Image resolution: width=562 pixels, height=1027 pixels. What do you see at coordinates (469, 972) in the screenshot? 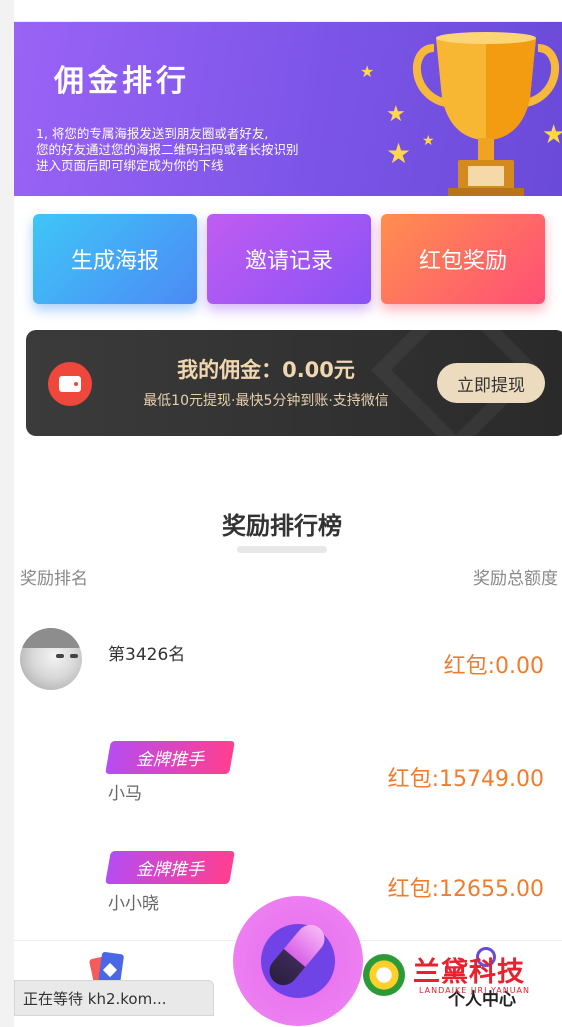
I see `watermark-text: 兰黛科技` at bounding box center [469, 972].